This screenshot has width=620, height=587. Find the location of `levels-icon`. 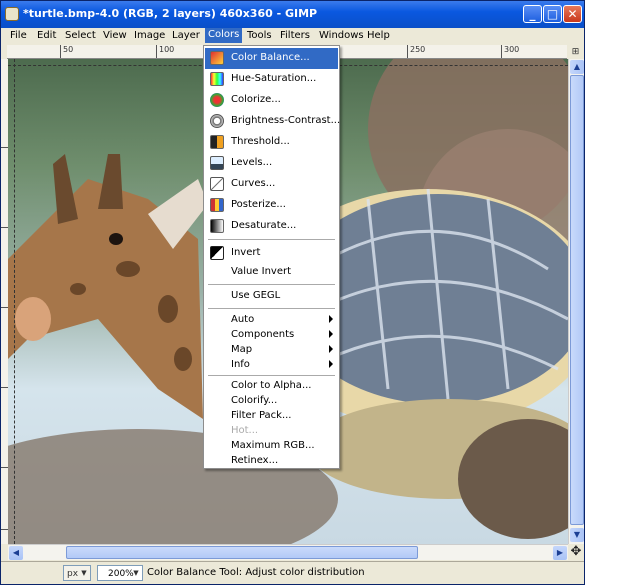

levels-icon is located at coordinates (217, 163).